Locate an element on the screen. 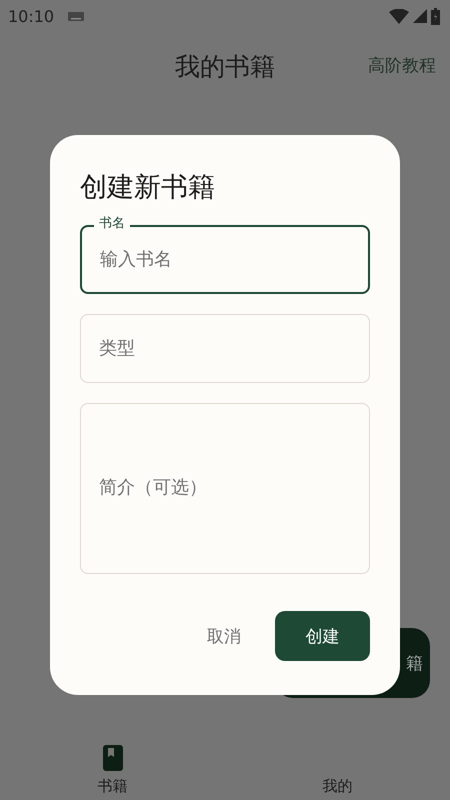 The width and height of the screenshot is (450, 800). signal-icon is located at coordinates (420, 16).